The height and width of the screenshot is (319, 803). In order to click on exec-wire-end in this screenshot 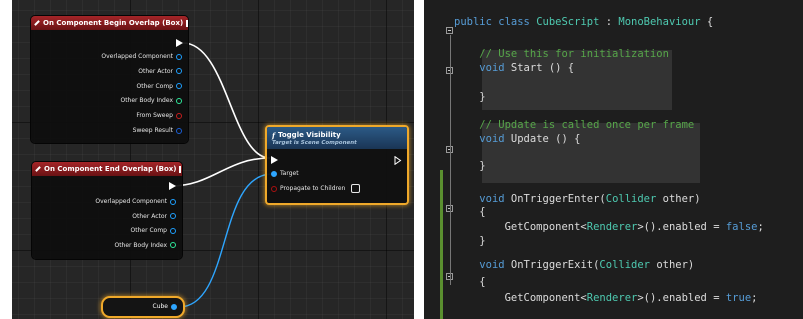, I will do `click(220, 172)`.